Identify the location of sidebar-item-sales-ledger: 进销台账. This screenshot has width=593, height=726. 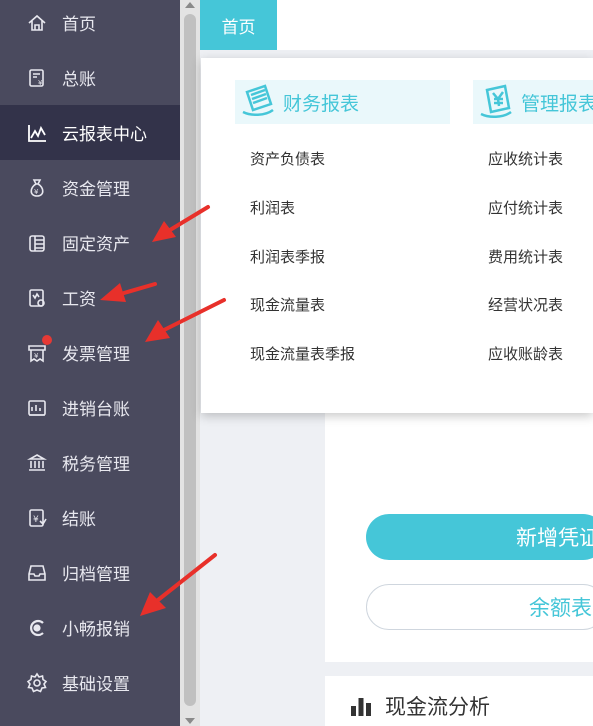
(90, 407).